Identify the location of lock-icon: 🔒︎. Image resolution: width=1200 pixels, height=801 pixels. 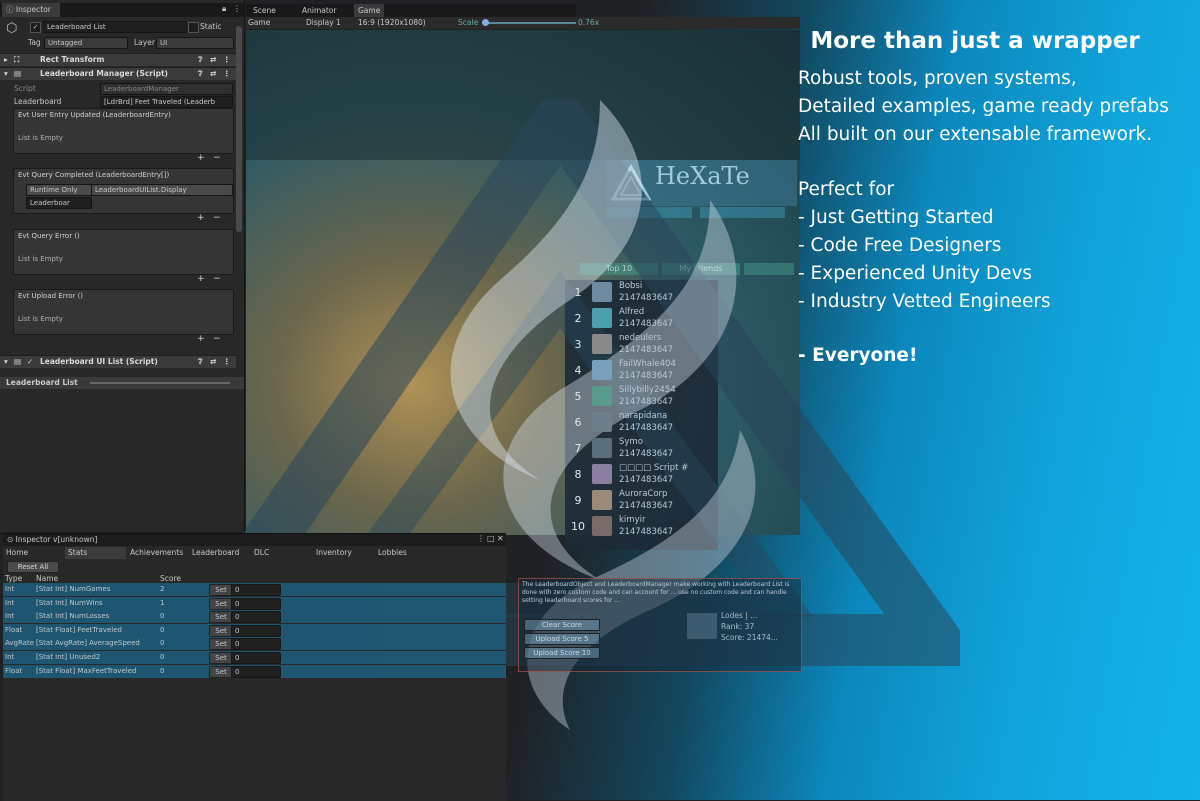
(224, 9).